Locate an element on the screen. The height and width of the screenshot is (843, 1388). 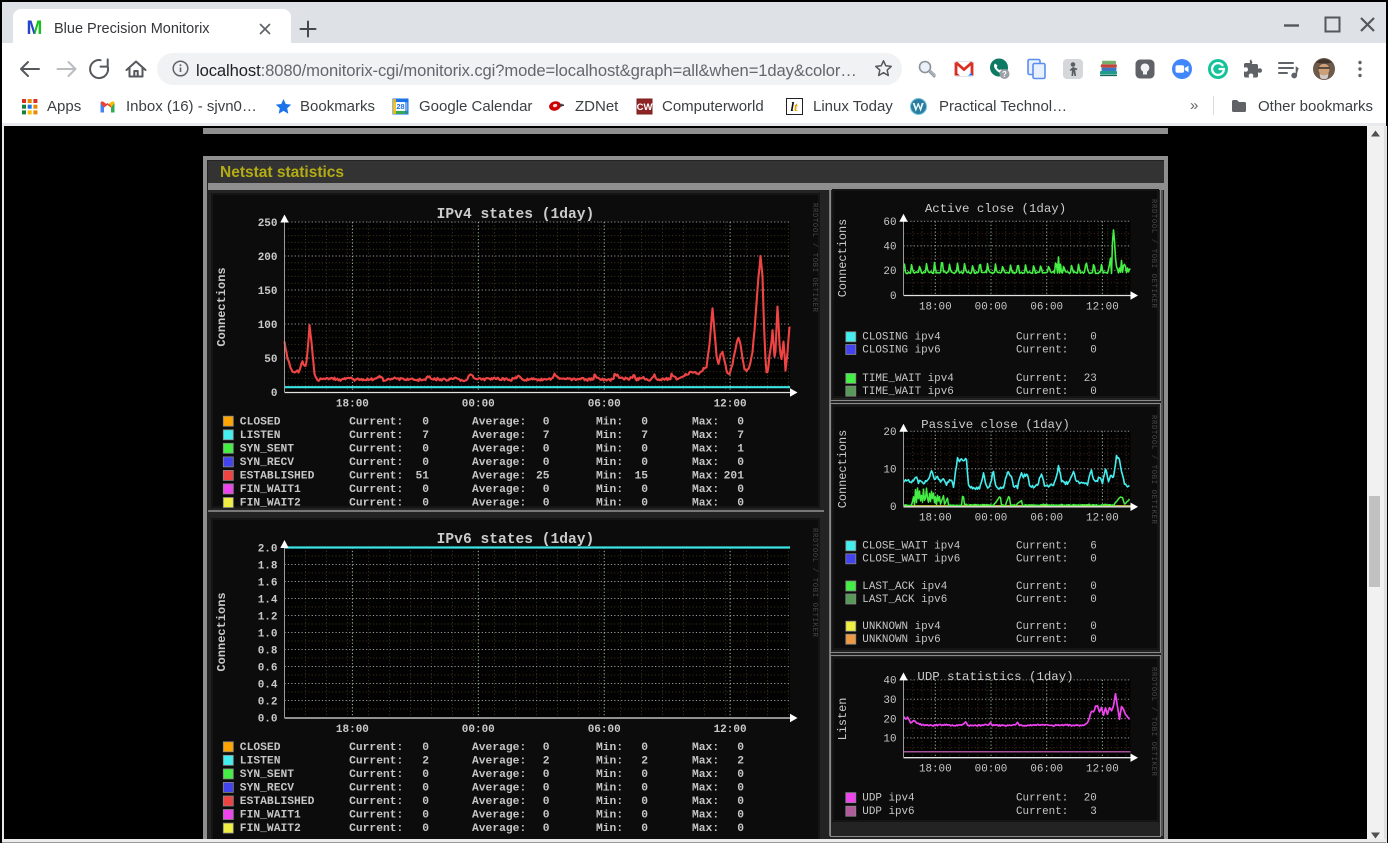
svg-text: Passive close (1day) is located at coordinates (995, 425).